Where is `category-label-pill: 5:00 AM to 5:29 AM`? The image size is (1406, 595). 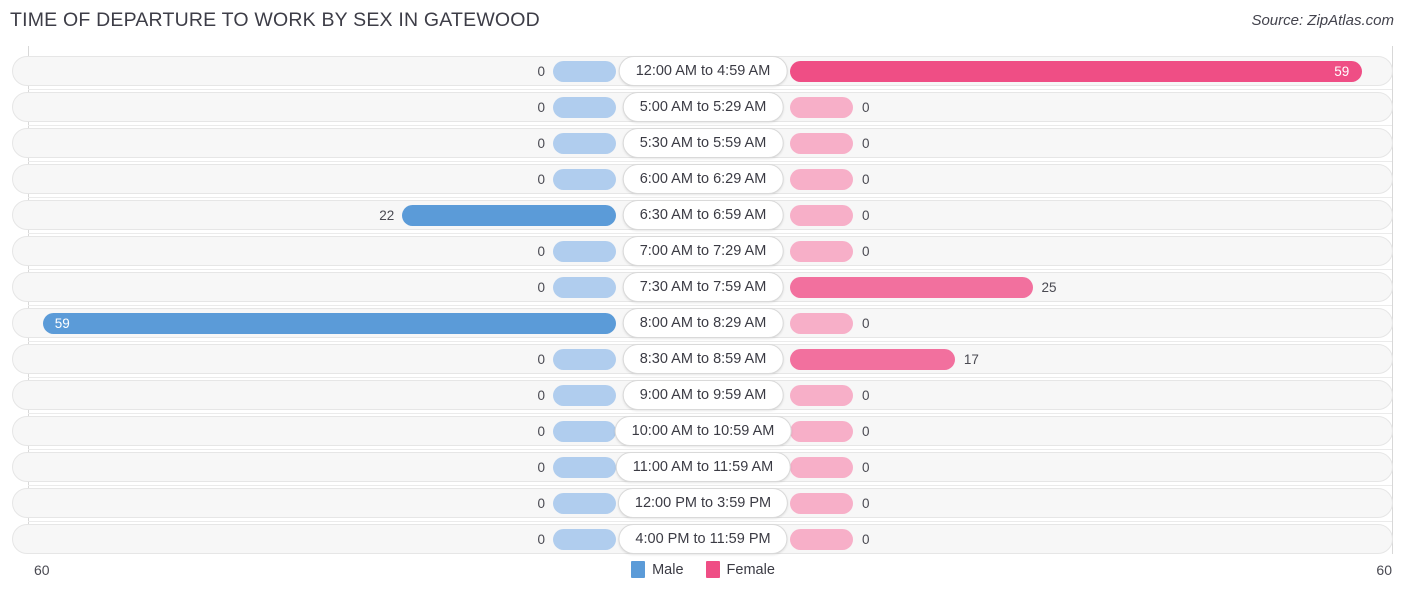
category-label-pill: 5:00 AM to 5:29 AM is located at coordinates (703, 107).